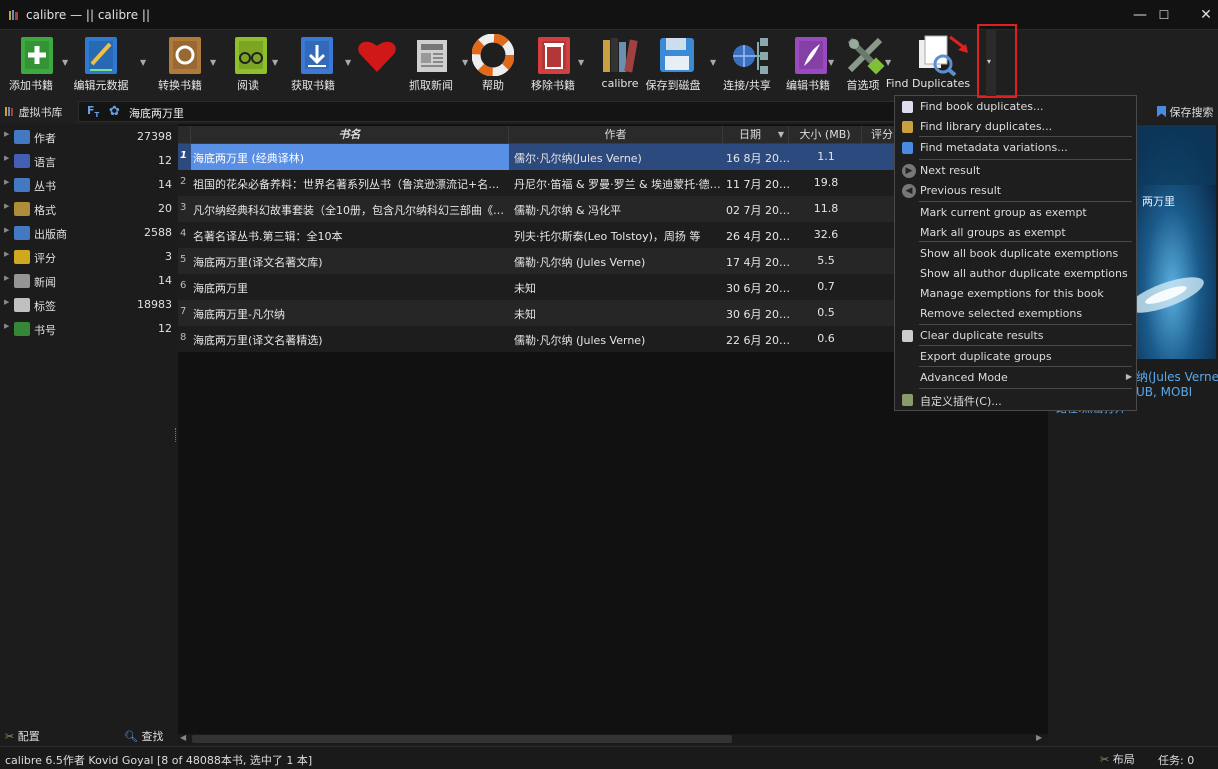  What do you see at coordinates (89, 233) in the screenshot?
I see `tag-category-row: ▶ 出版商 2588` at bounding box center [89, 233].